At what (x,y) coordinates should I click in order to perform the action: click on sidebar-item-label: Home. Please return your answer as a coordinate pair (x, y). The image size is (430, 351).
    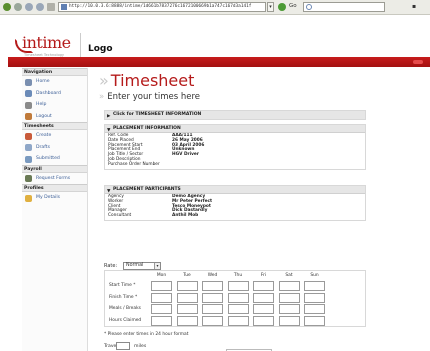
    Looking at the image, I should click on (43, 81).